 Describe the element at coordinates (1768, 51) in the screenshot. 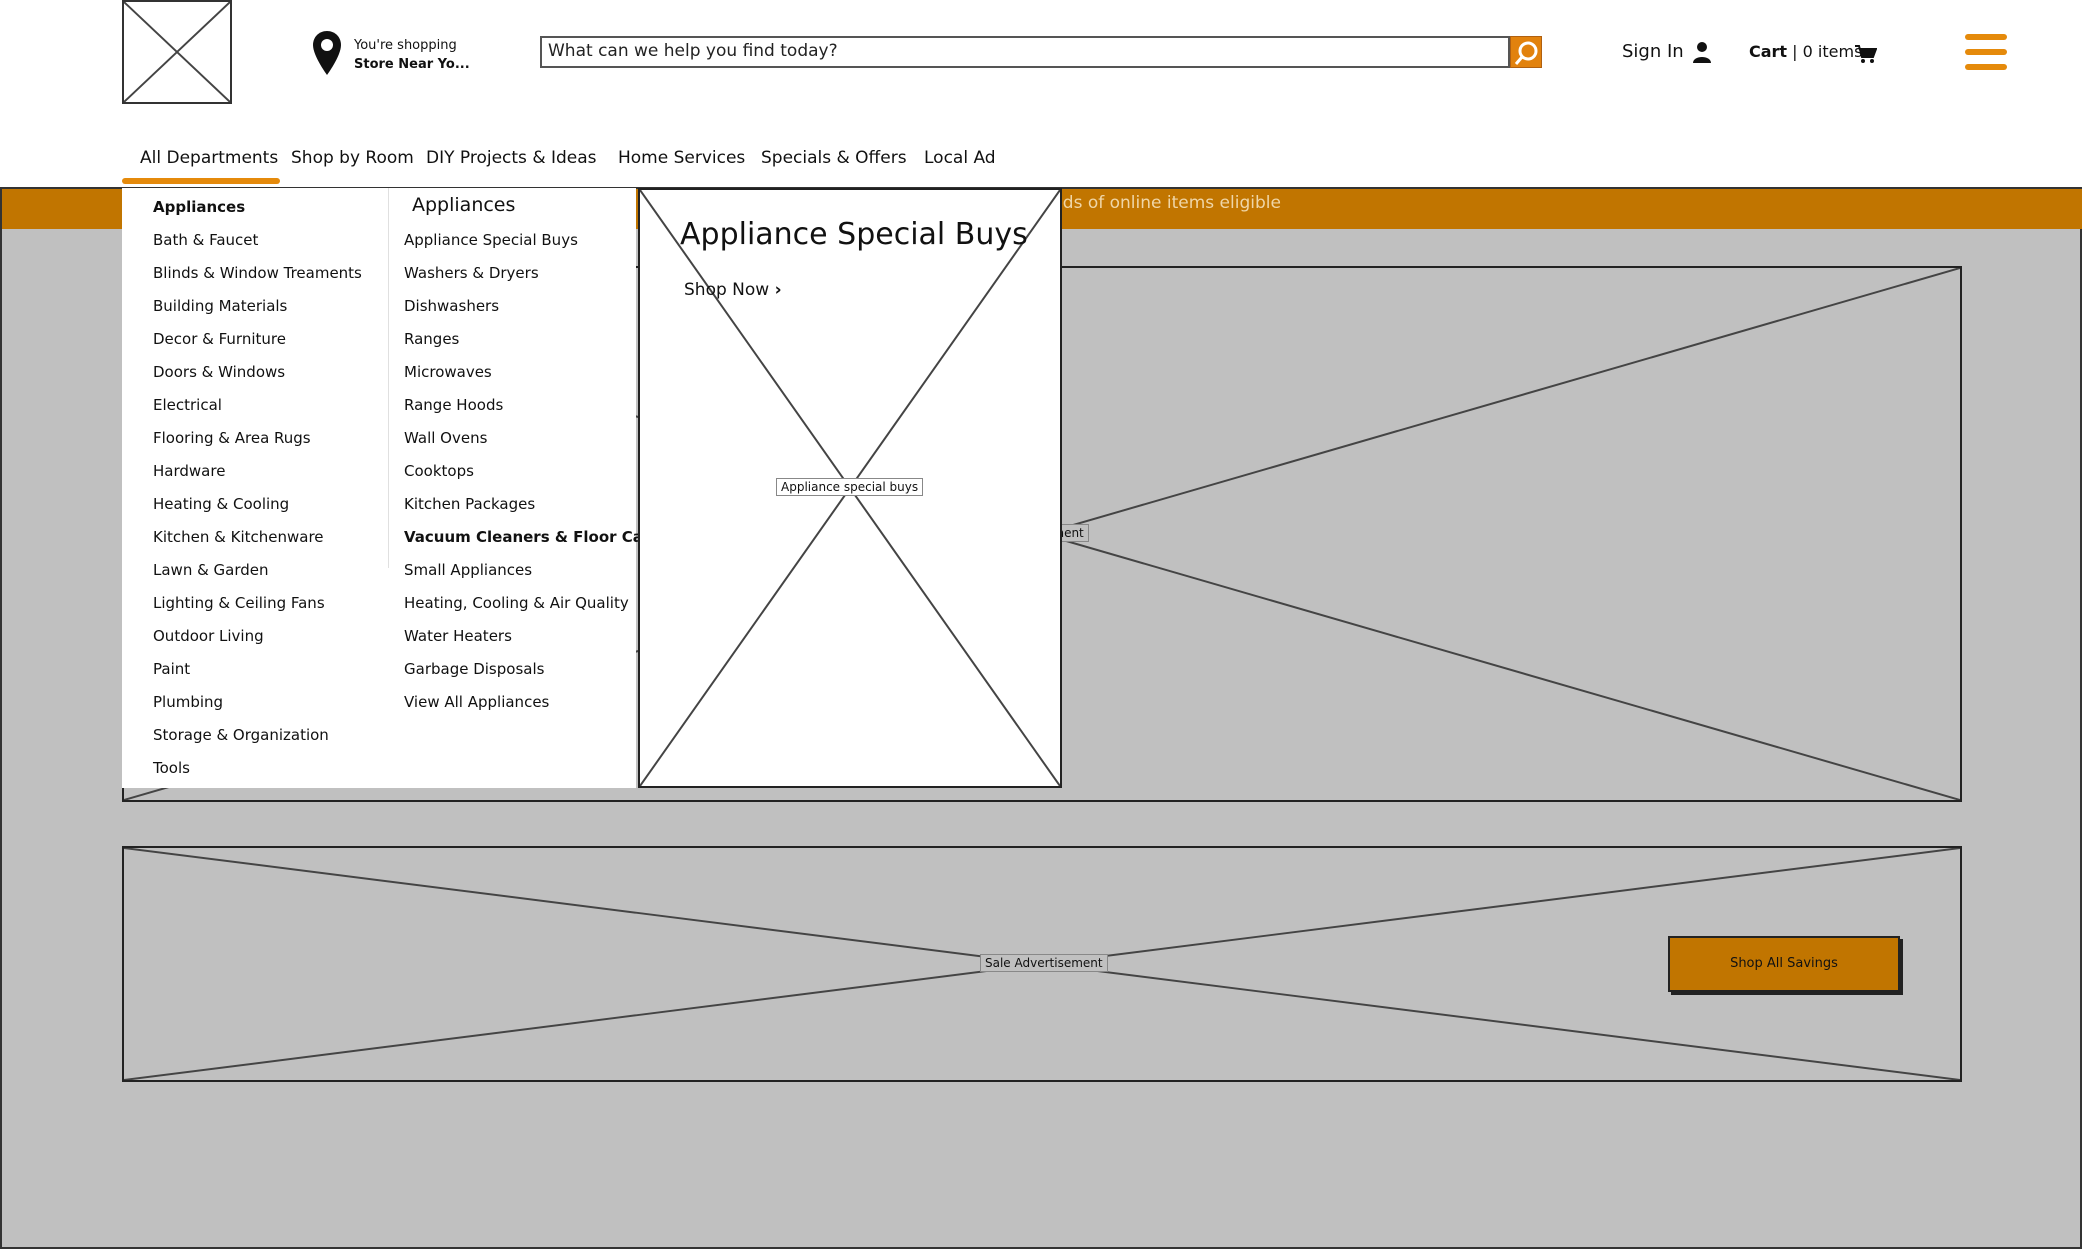

I see `cart-label: Cart` at that location.